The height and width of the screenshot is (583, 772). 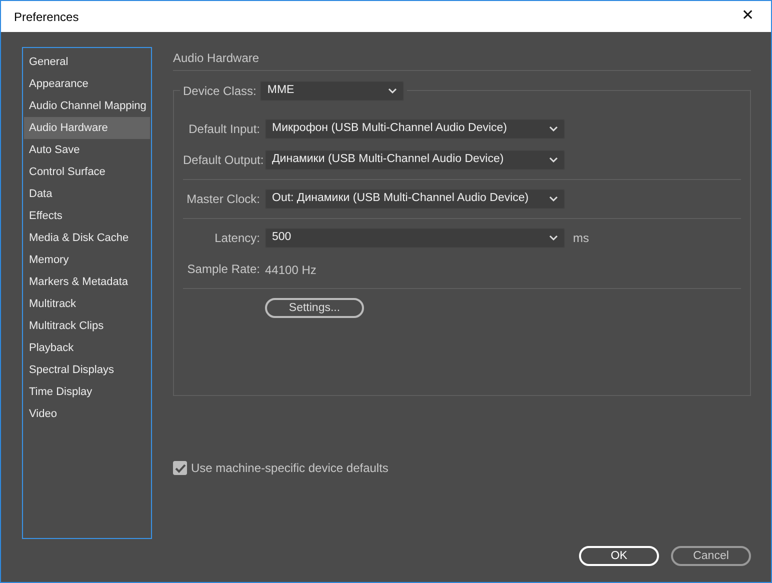 I want to click on sidebar-item: Memory, so click(x=87, y=260).